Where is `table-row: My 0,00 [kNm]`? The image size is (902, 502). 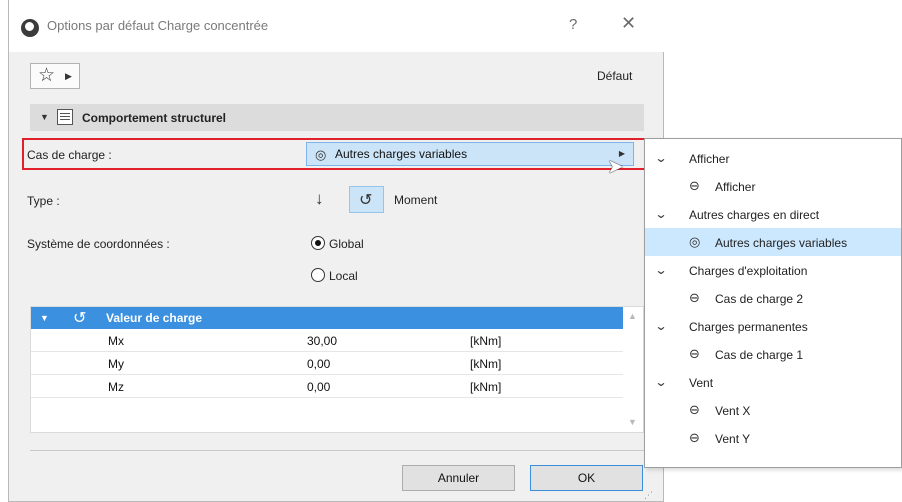
table-row: My 0,00 [kNm] is located at coordinates (327, 363).